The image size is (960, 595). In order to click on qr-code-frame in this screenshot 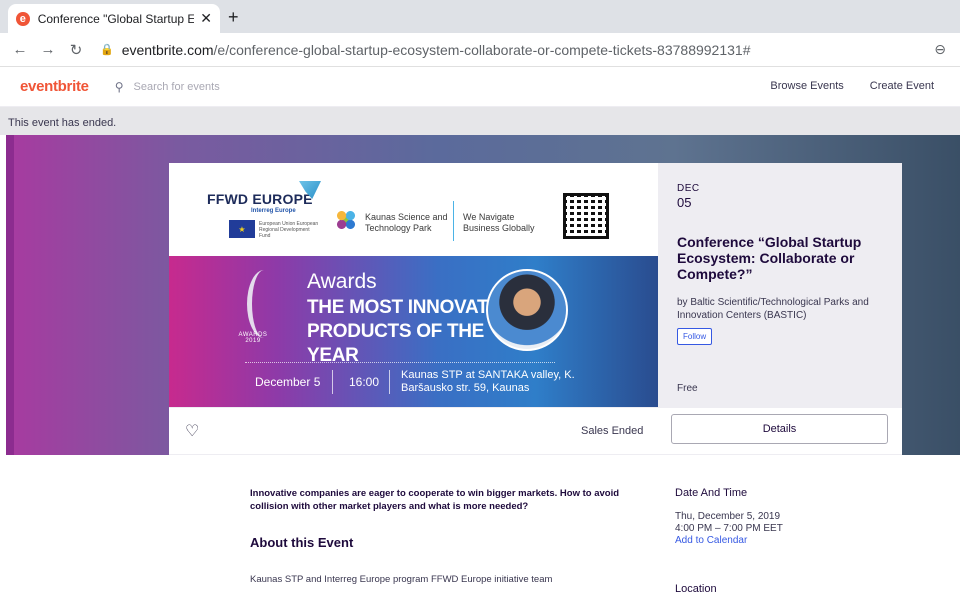, I will do `click(586, 216)`.